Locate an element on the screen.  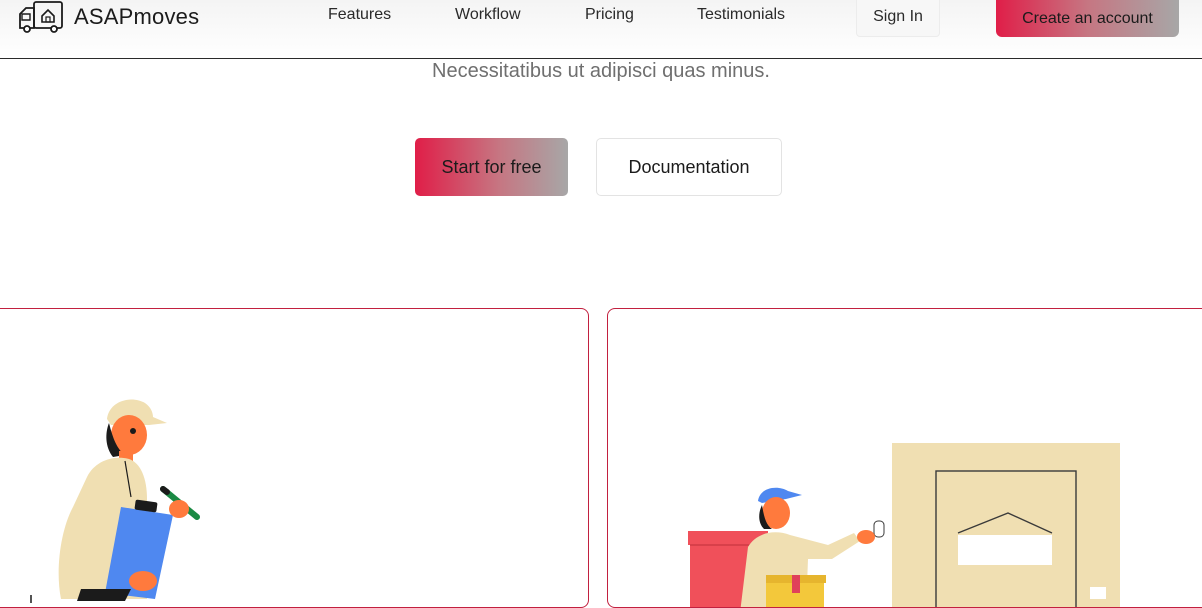
create-account-button: Create an account is located at coordinates (1087, 18).